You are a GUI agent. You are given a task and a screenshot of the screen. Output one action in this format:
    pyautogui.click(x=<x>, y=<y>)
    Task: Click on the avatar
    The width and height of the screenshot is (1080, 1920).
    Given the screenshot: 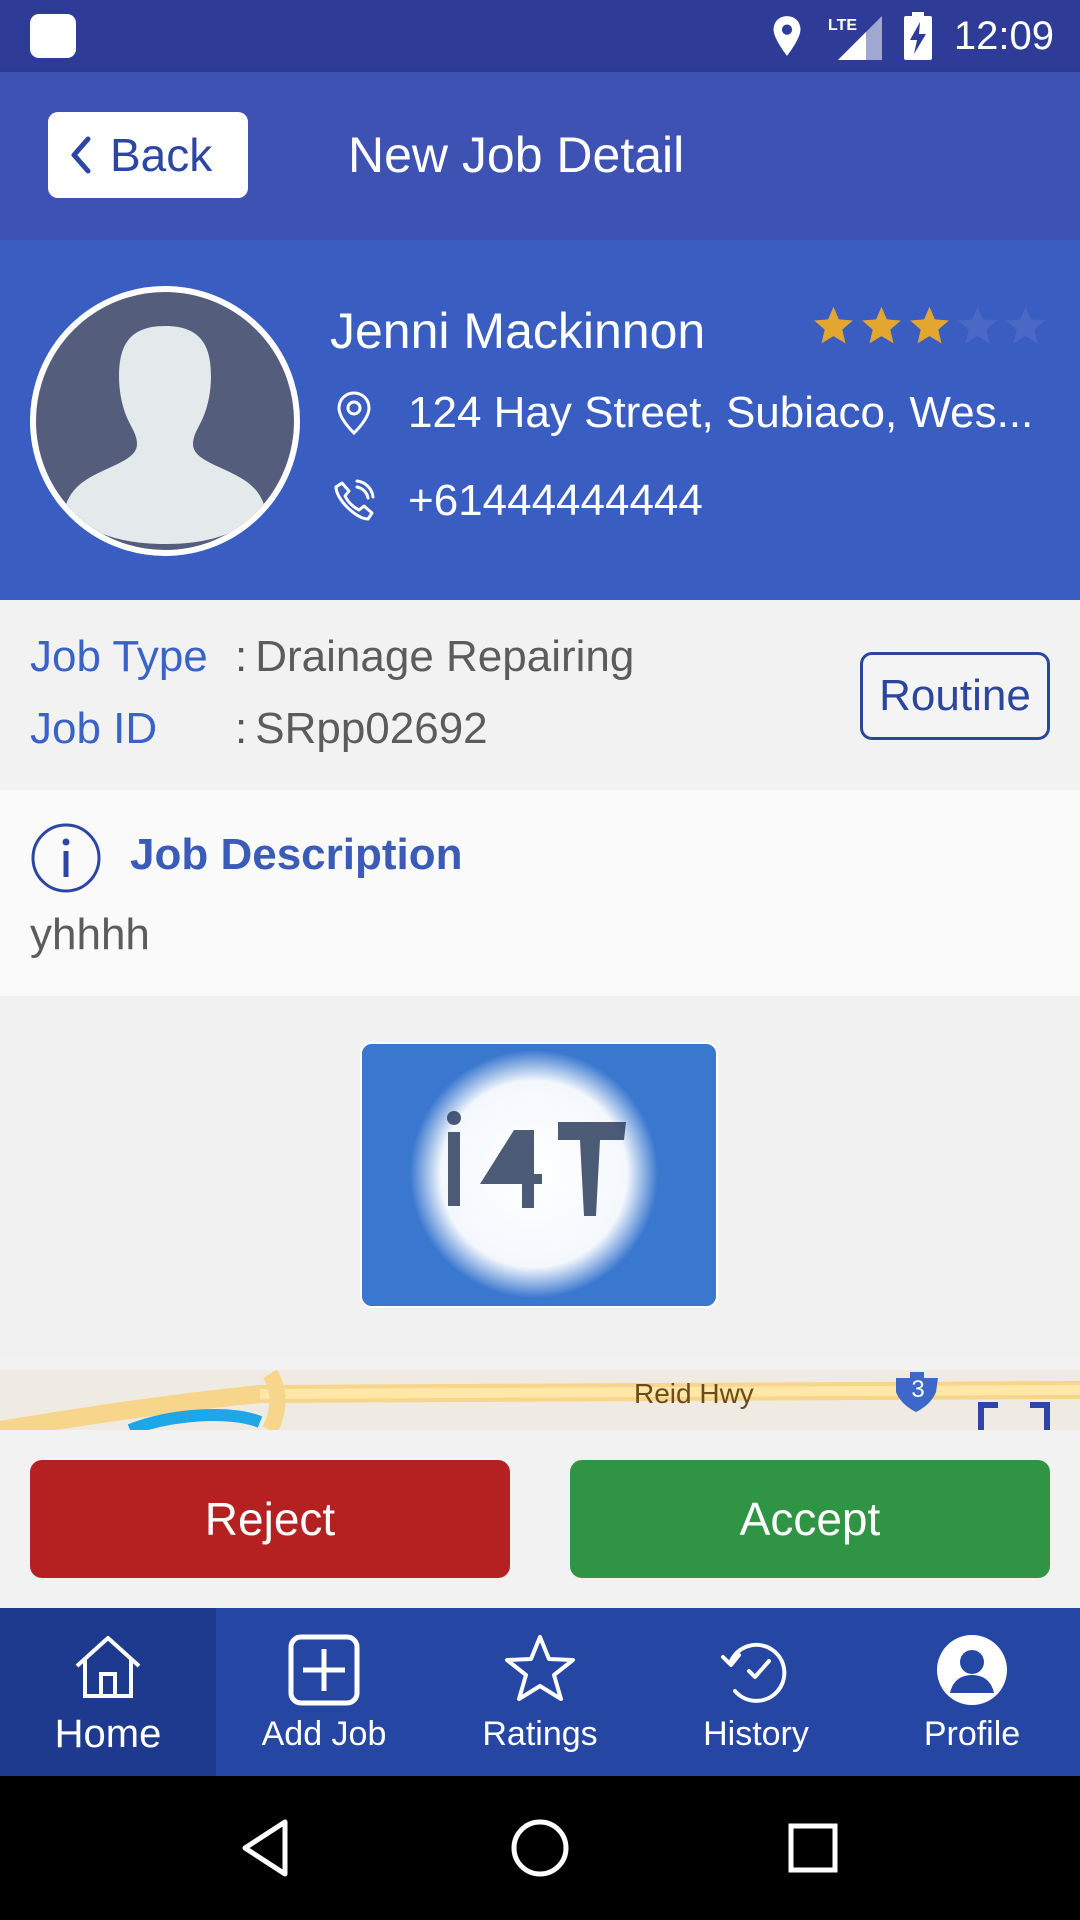 What is the action you would take?
    pyautogui.click(x=165, y=421)
    